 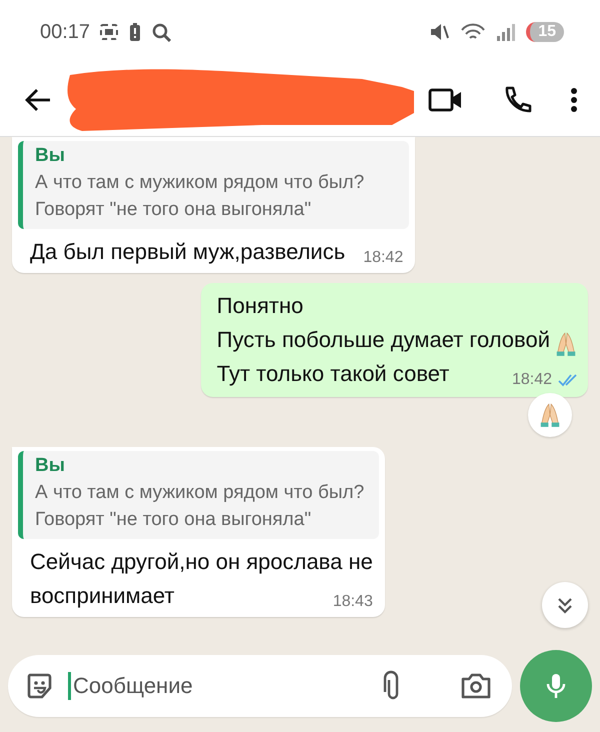 I want to click on search-icon, so click(x=162, y=32).